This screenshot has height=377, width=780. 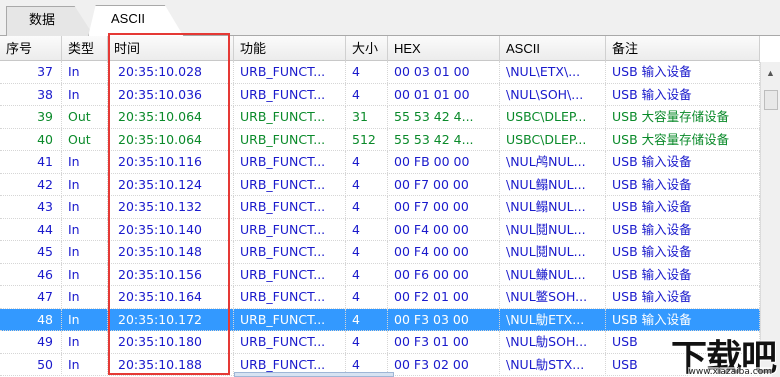 What do you see at coordinates (367, 139) in the screenshot?
I see `row-size: 512` at bounding box center [367, 139].